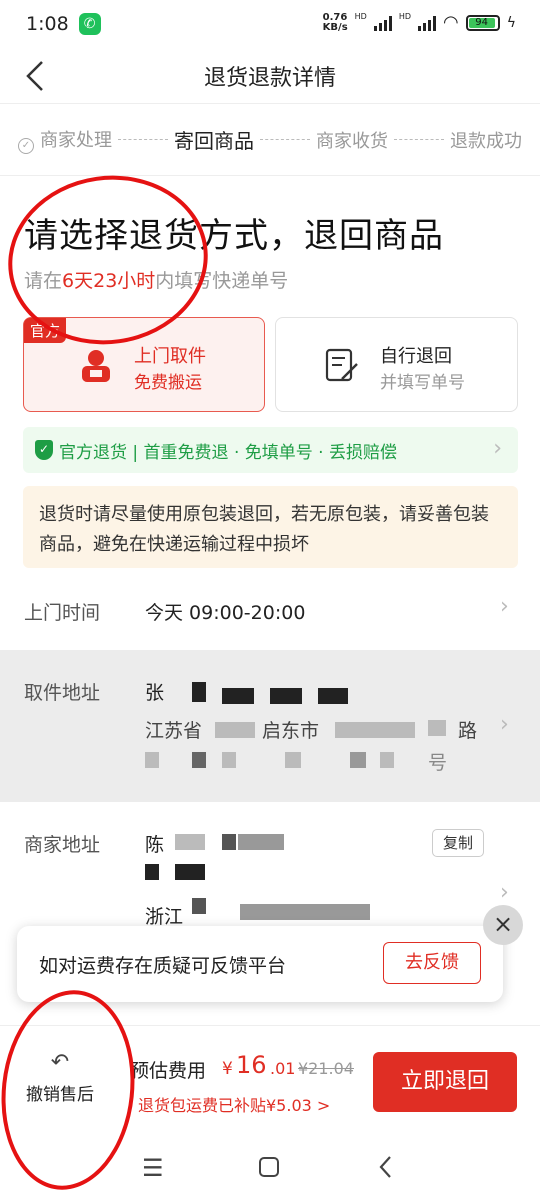 Image resolution: width=540 pixels, height=1200 pixels. What do you see at coordinates (438, 763) in the screenshot?
I see `pickup-address-number: 号` at bounding box center [438, 763].